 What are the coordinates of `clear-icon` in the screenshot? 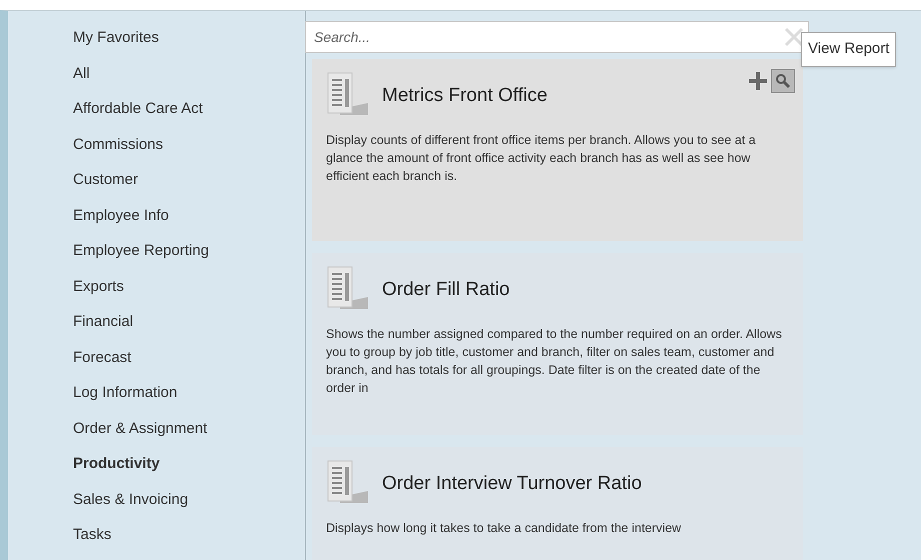 It's located at (794, 37).